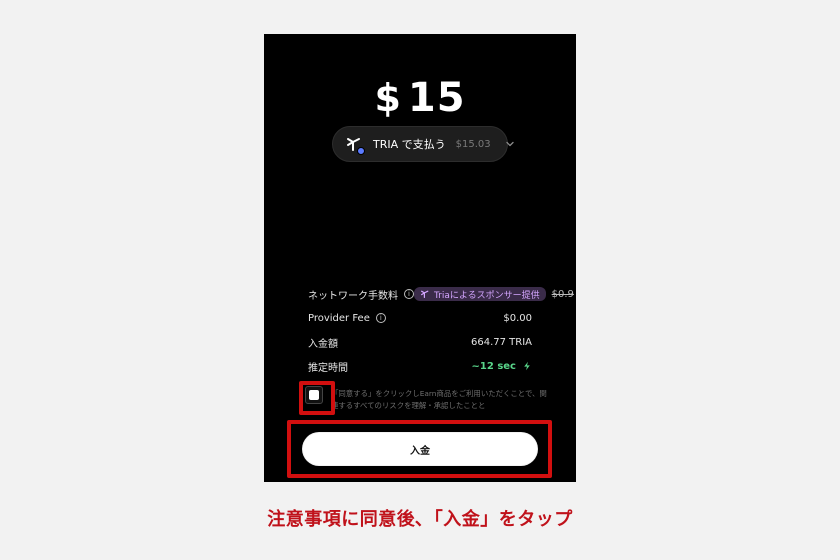  Describe the element at coordinates (562, 294) in the screenshot. I see `original-network-fee: $0.9` at that location.